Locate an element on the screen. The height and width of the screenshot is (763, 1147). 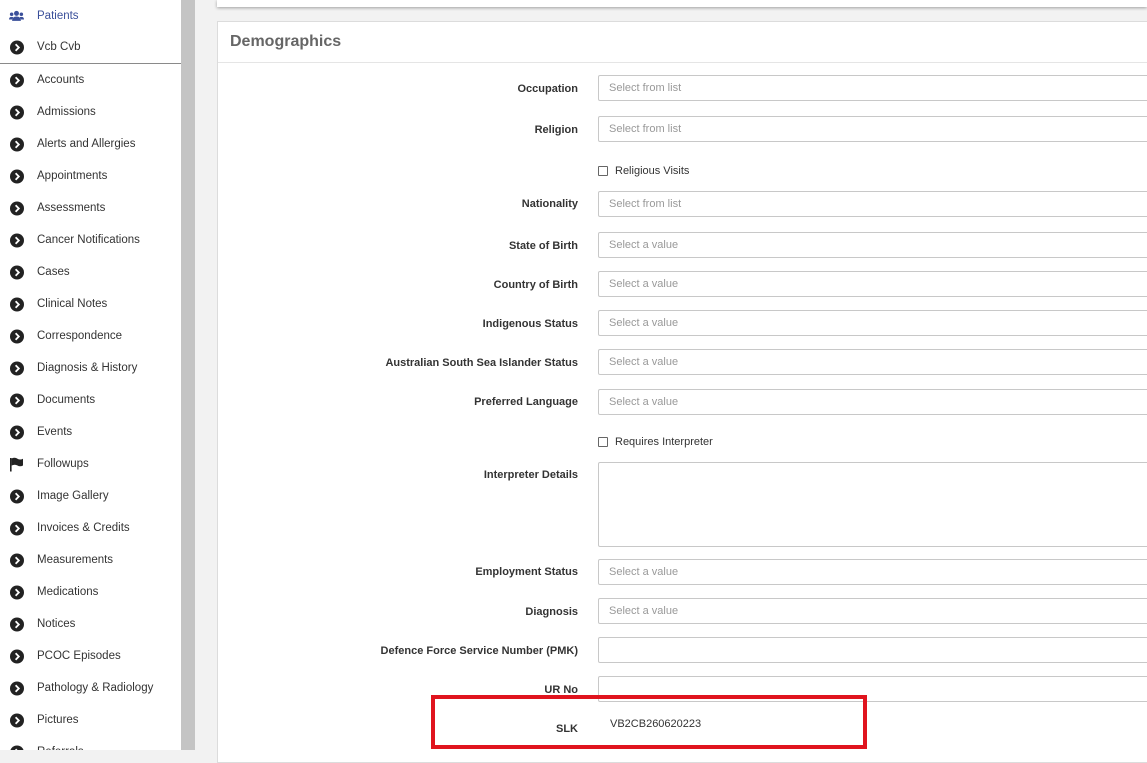
sidebar-item: Pictures is located at coordinates (90, 720).